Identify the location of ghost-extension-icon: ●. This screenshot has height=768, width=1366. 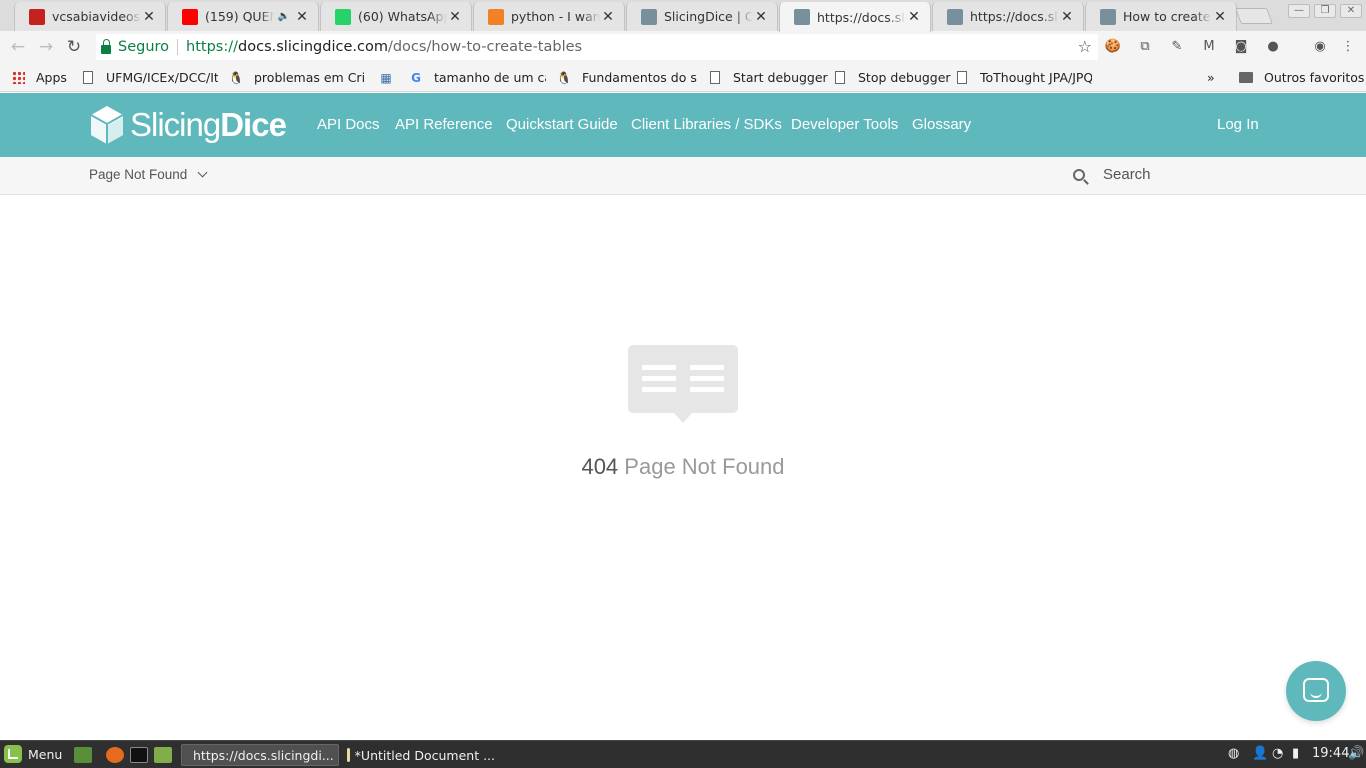
(1273, 47).